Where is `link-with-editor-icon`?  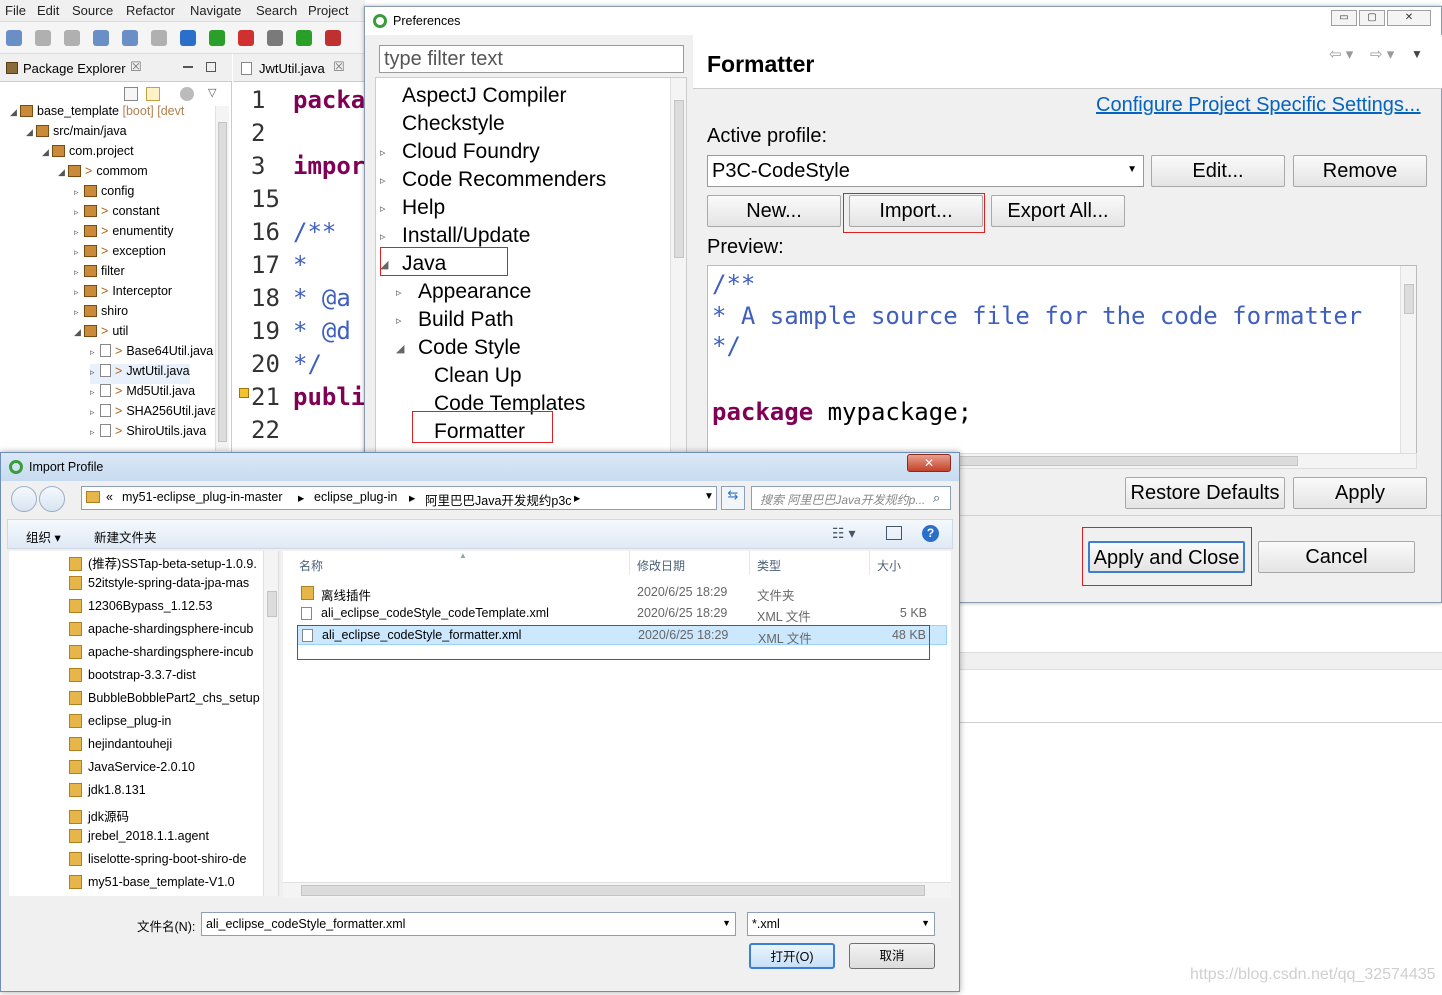 link-with-editor-icon is located at coordinates (153, 94).